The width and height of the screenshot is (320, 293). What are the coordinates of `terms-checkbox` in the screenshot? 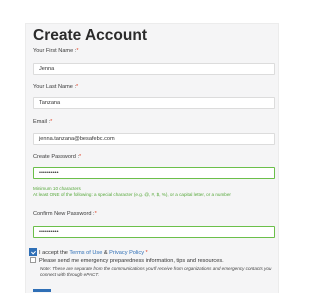 It's located at (33, 252).